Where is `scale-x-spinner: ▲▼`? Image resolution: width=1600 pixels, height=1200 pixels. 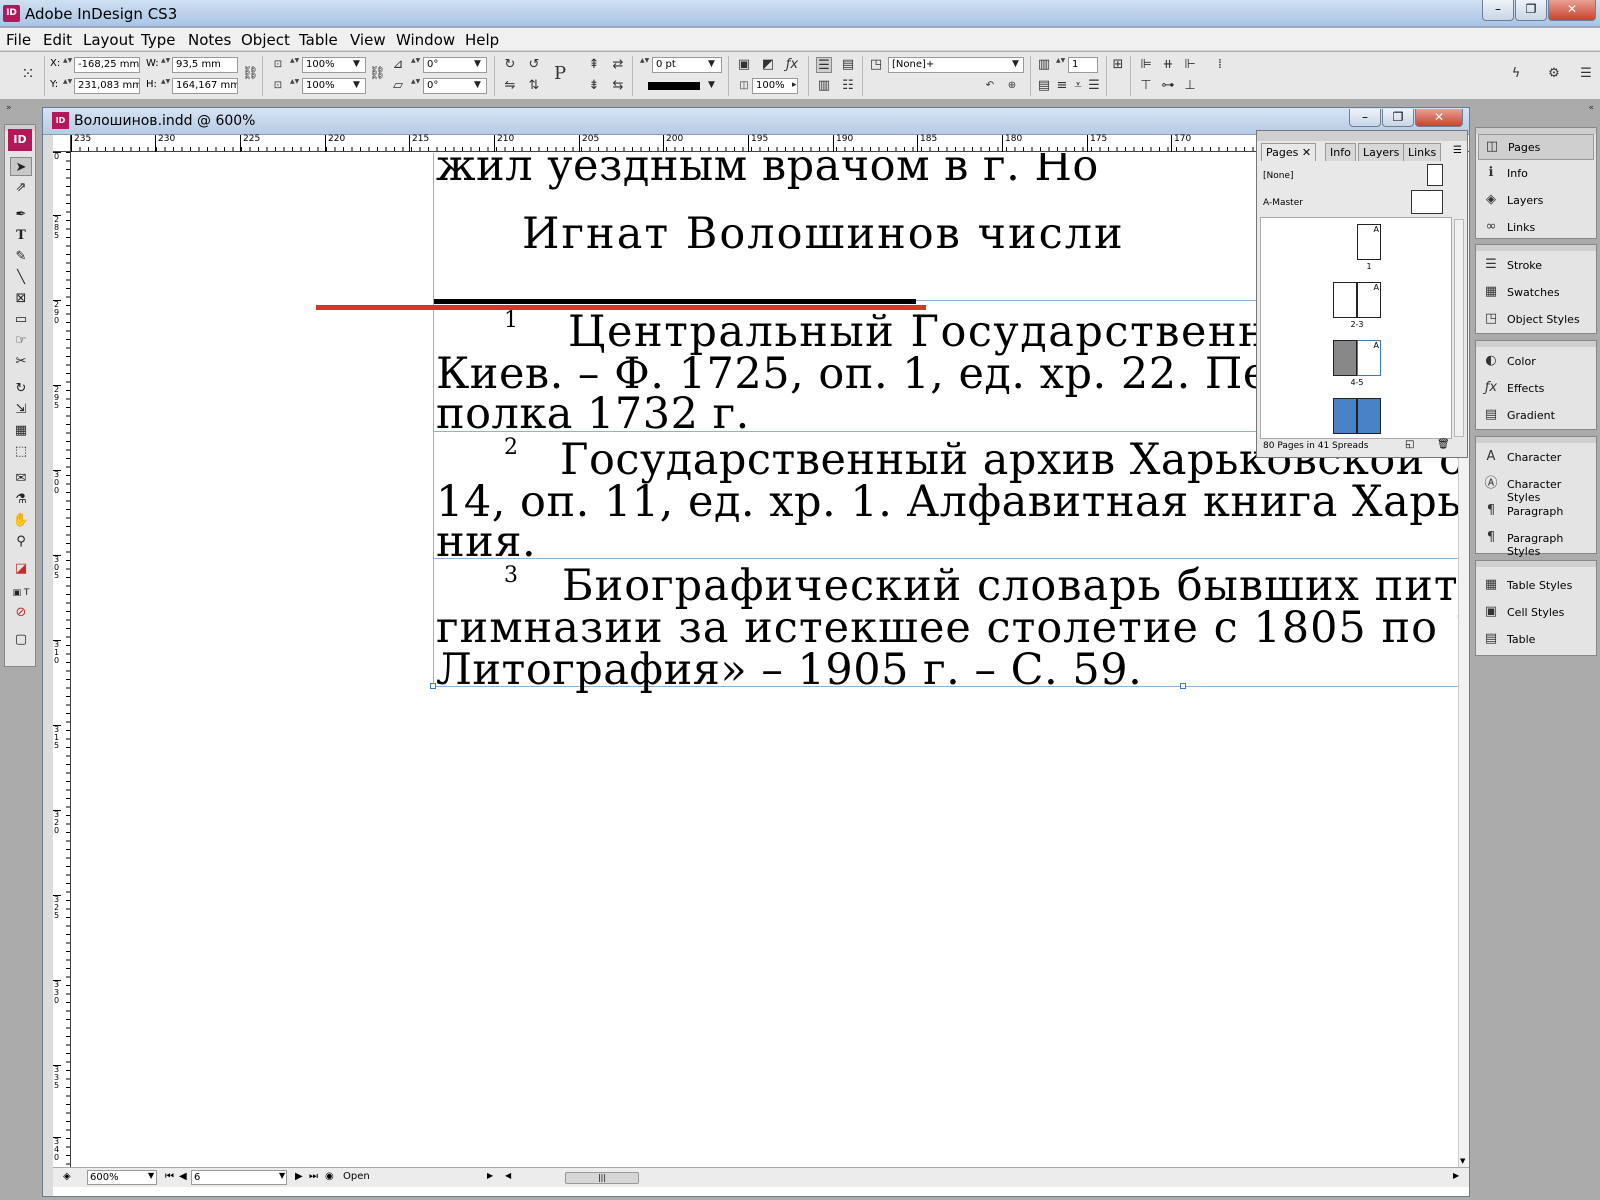 scale-x-spinner: ▲▼ is located at coordinates (294, 65).